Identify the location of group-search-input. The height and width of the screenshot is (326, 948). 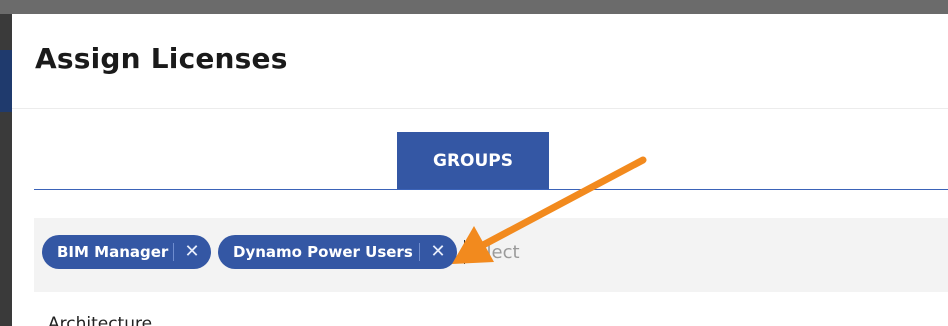
(564, 252).